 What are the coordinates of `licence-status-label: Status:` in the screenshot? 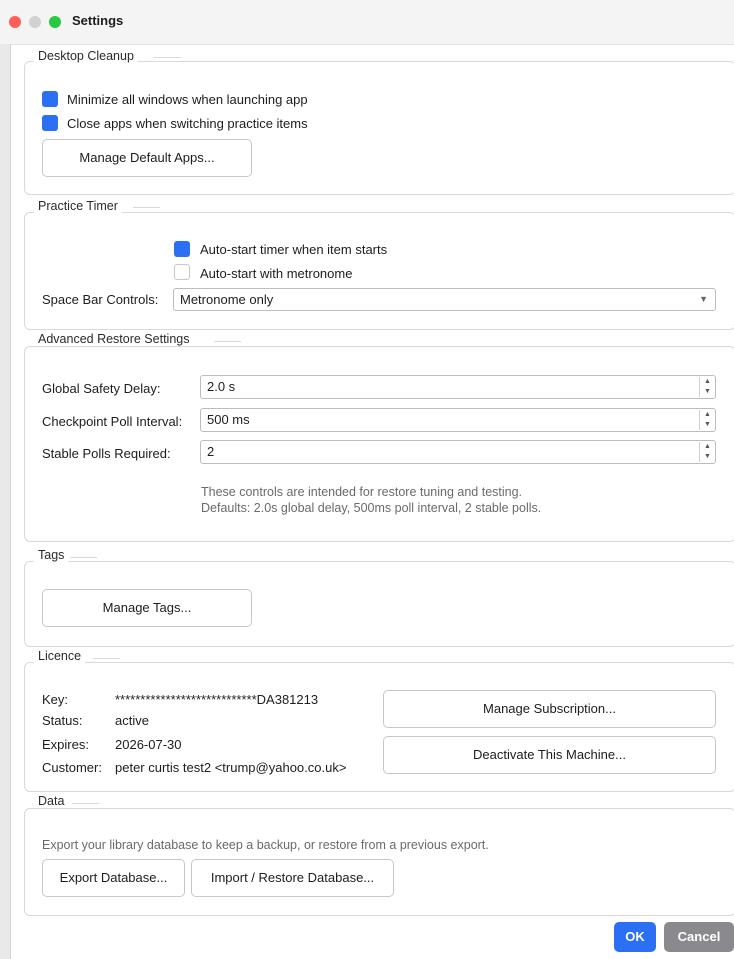 It's located at (62, 720).